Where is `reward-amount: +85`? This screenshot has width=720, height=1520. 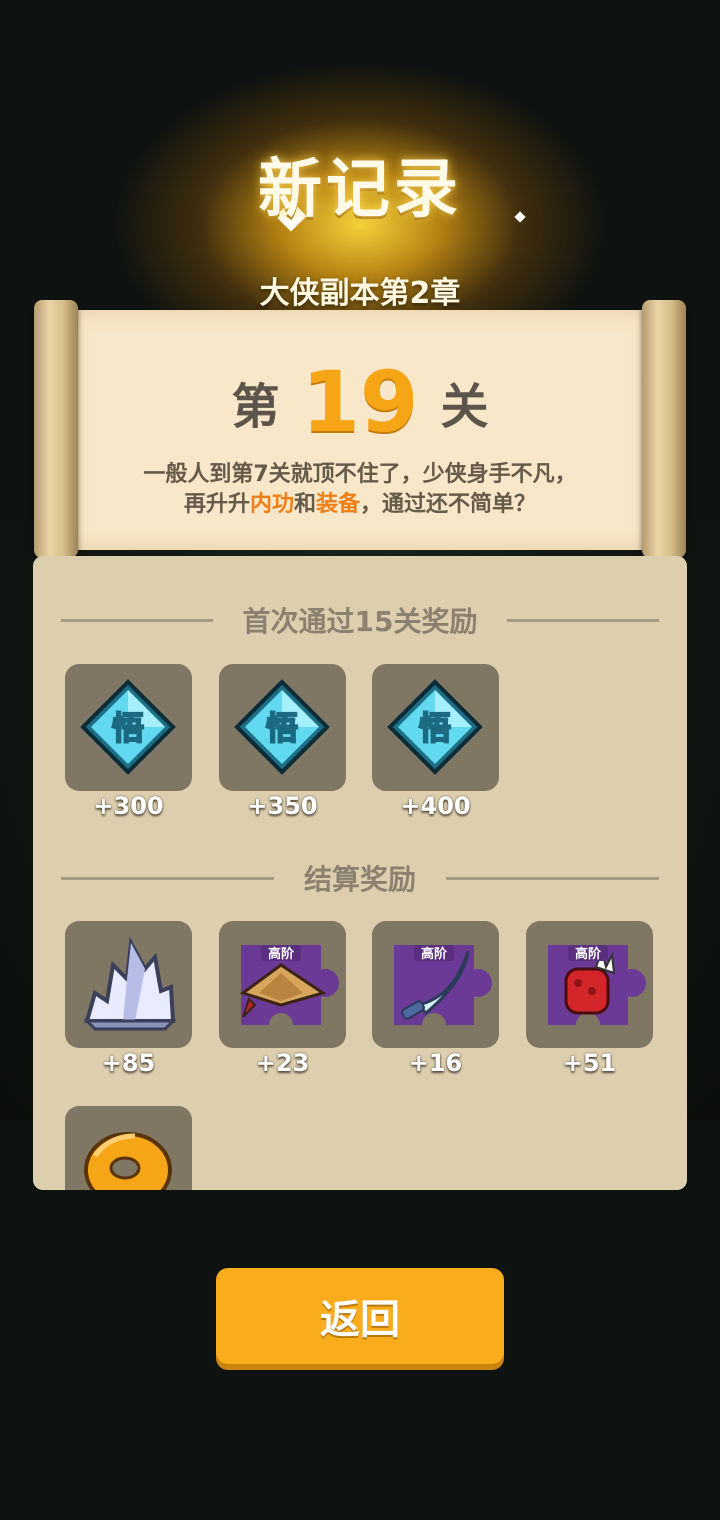
reward-amount: +85 is located at coordinates (128, 1063).